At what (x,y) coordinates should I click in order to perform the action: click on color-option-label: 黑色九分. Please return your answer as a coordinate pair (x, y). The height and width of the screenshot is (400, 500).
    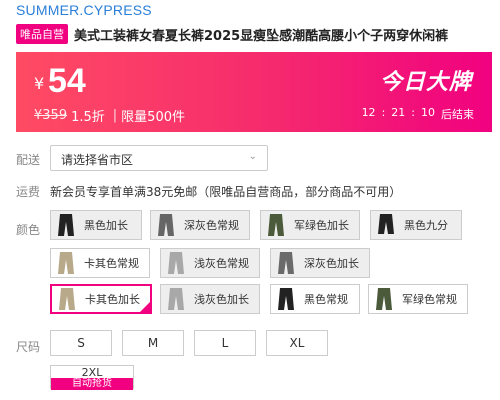
    Looking at the image, I should click on (426, 225).